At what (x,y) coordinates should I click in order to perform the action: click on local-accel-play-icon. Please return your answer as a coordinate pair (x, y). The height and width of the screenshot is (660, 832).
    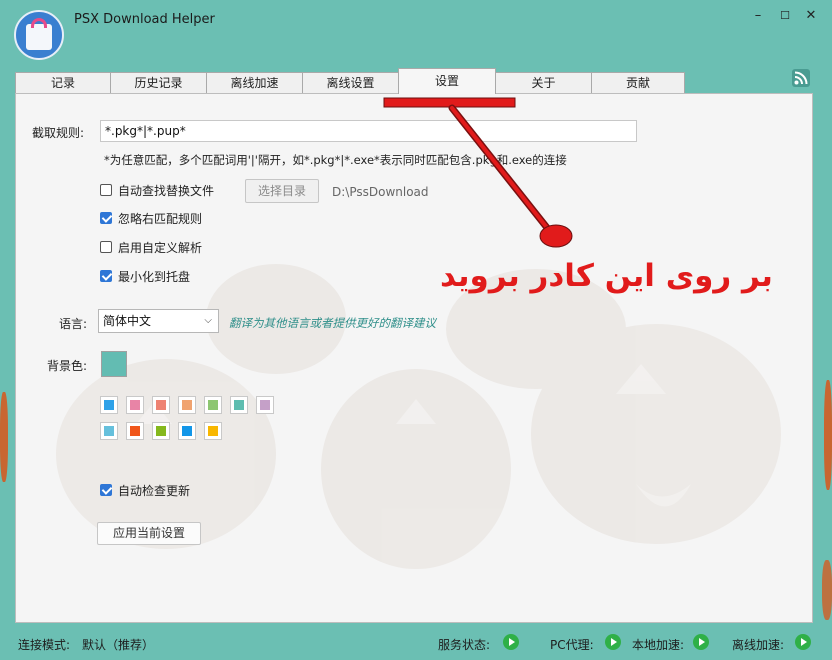
    Looking at the image, I should click on (701, 642).